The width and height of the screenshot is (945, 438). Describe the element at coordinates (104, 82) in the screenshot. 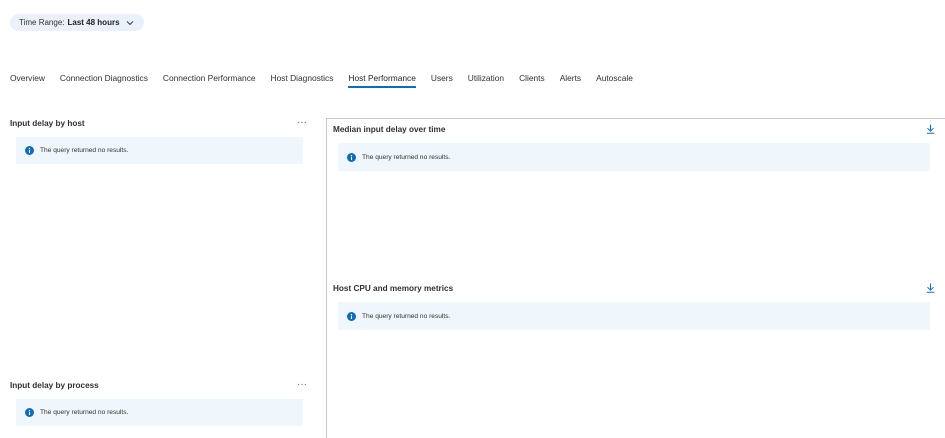

I see `tab-connection-diagnostics: Connection Diagnostics` at that location.